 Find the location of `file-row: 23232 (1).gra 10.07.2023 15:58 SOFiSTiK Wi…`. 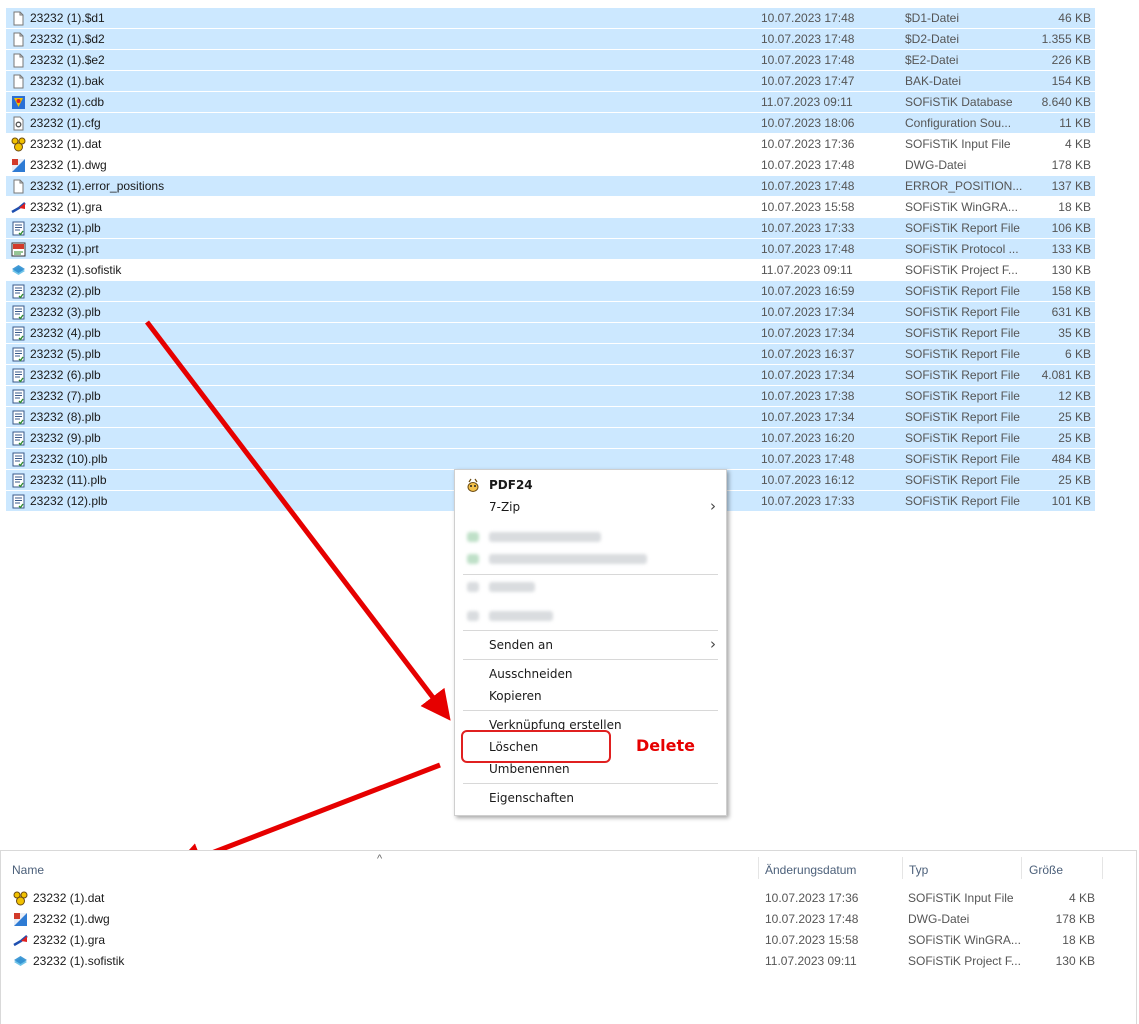

file-row: 23232 (1).gra 10.07.2023 15:58 SOFiSTiK Wi… is located at coordinates (550, 207).